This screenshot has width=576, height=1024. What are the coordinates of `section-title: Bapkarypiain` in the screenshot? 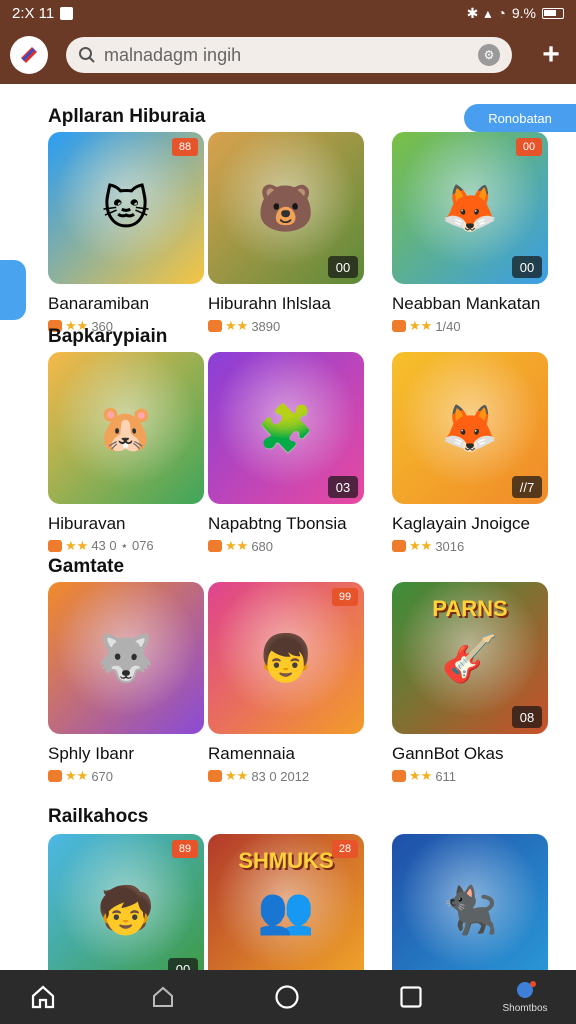 It's located at (108, 336).